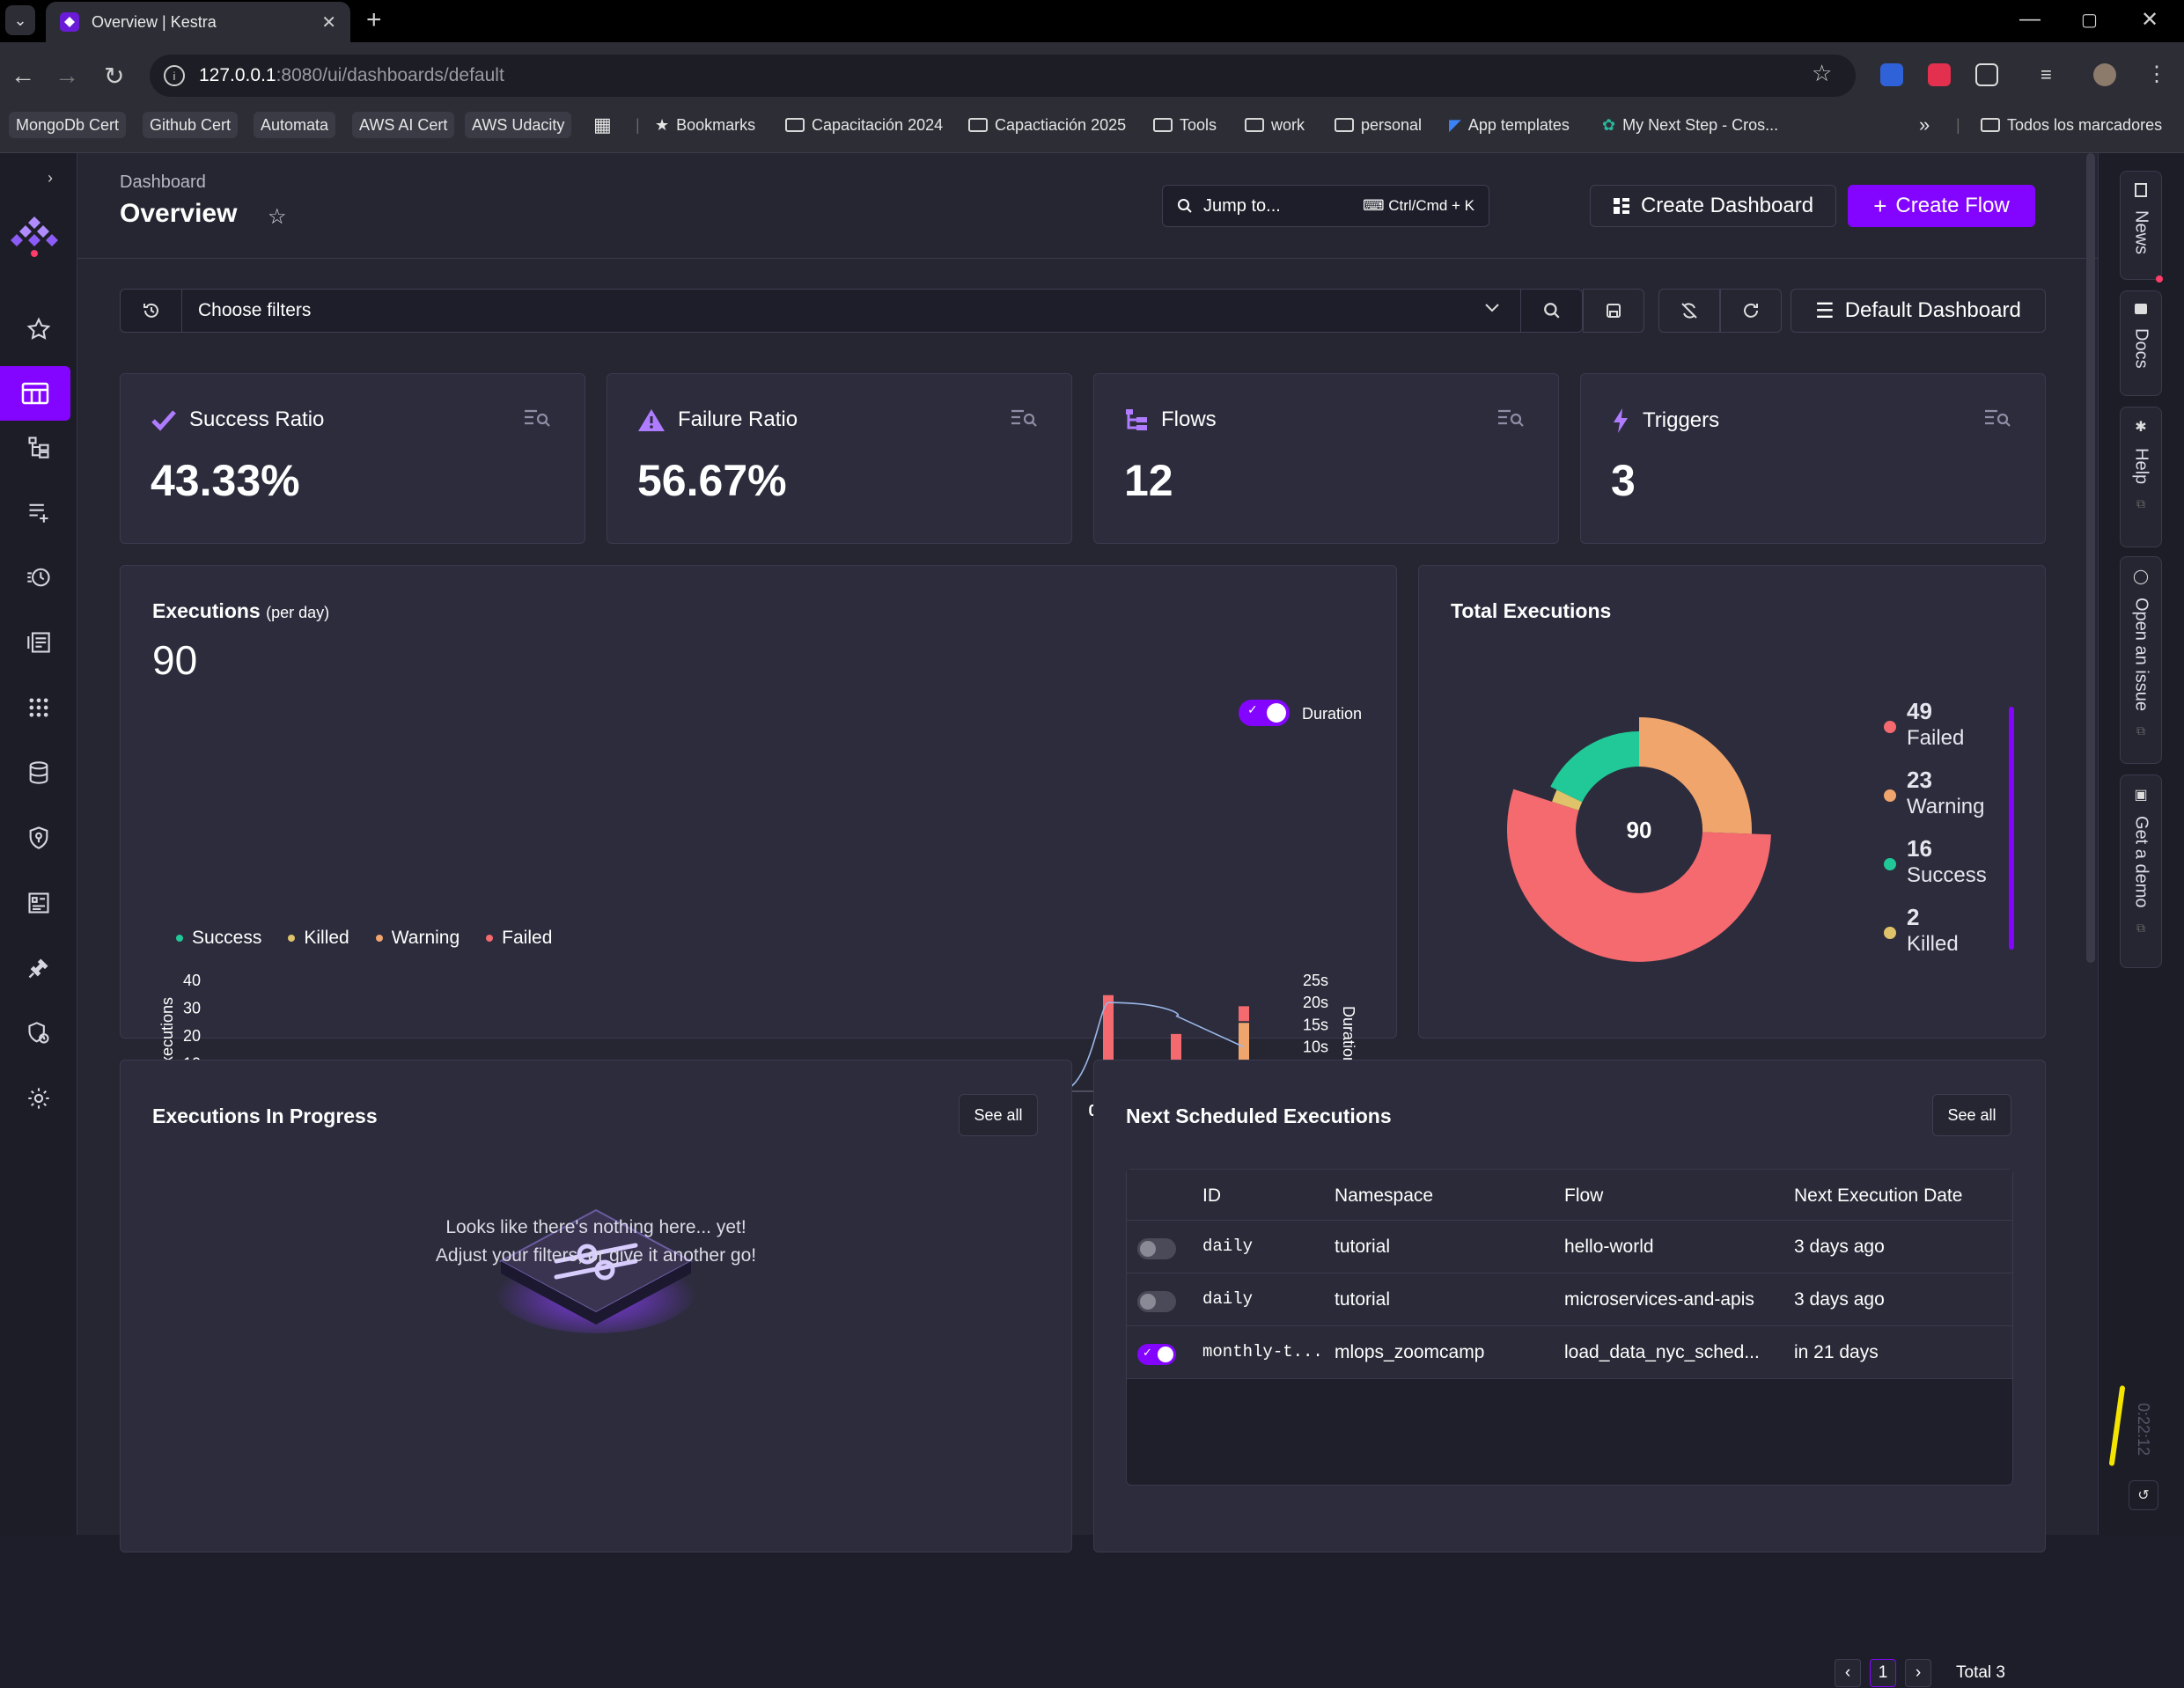  I want to click on table-row: daily tutorial hello-world 3 days ago, so click(1570, 1247).